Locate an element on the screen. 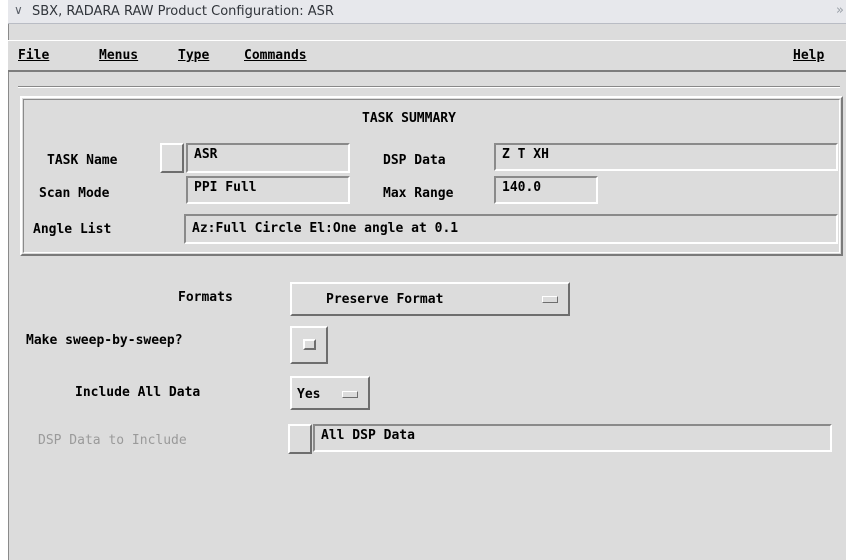  menu-menus-label: Menus is located at coordinates (119, 55).